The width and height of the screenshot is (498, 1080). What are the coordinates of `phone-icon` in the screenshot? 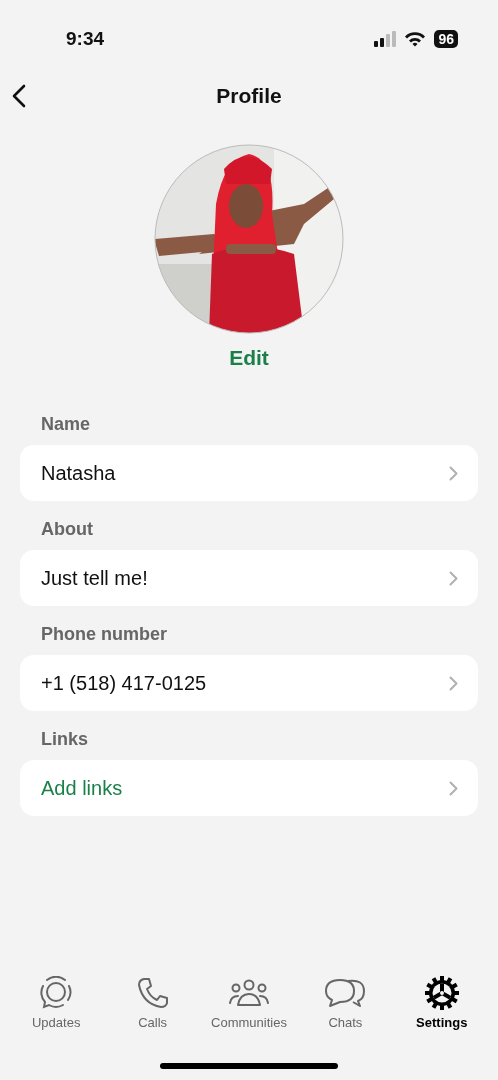 It's located at (152, 993).